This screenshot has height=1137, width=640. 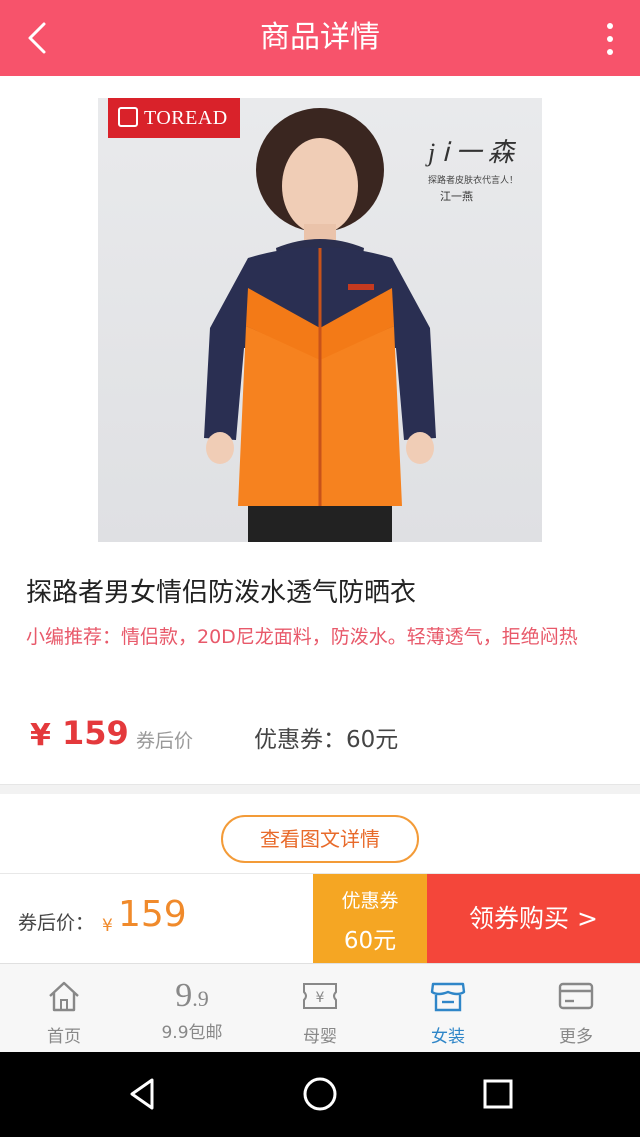 What do you see at coordinates (64, 996) in the screenshot?
I see `home-icon` at bounding box center [64, 996].